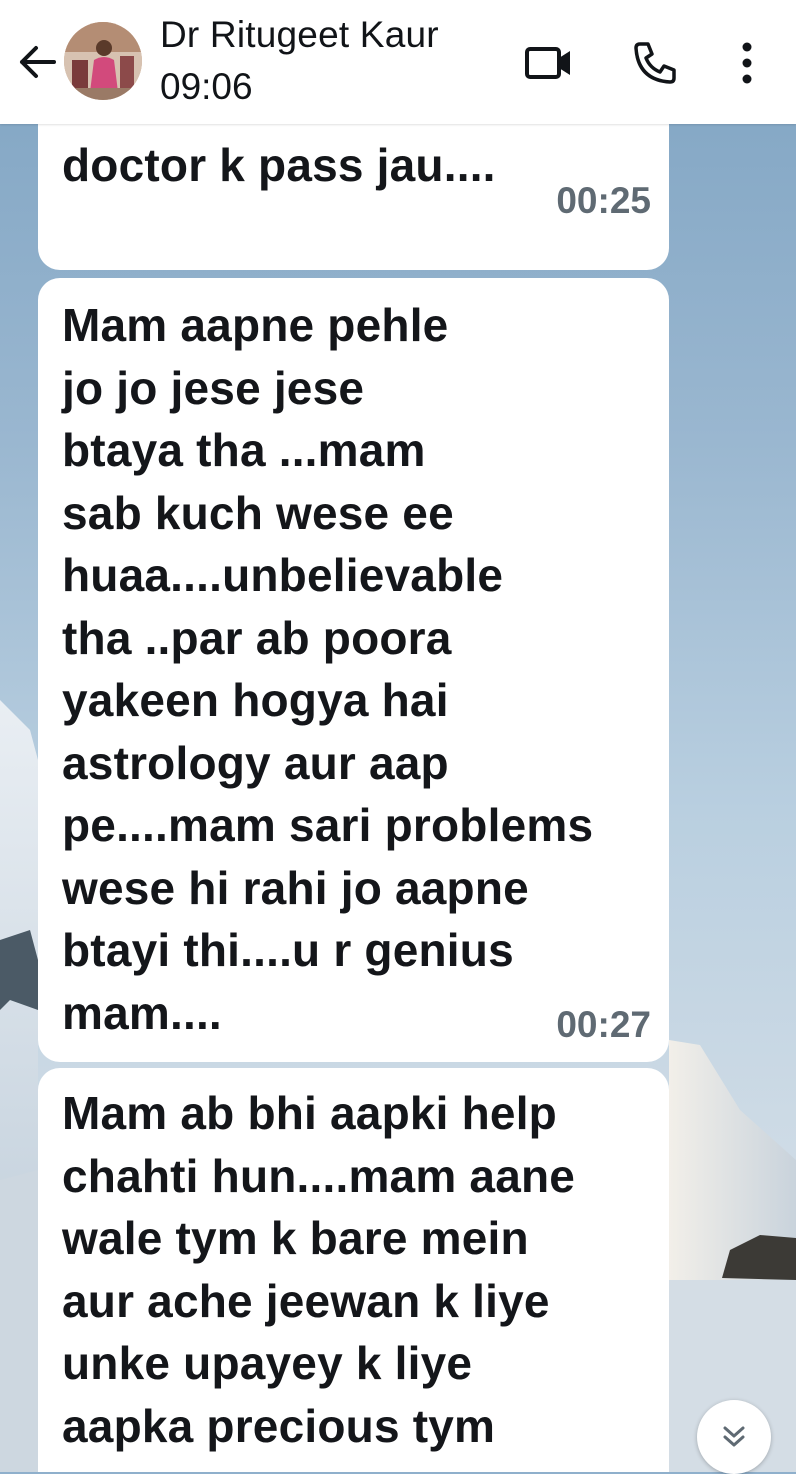 This screenshot has width=796, height=1474. Describe the element at coordinates (353, 197) in the screenshot. I see `message-bubble: doctor k pass jau.... 00:25` at that location.